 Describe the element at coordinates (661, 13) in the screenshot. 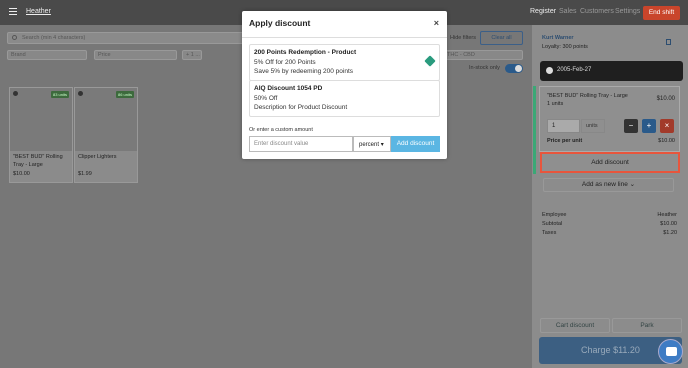

I see `end-shift-button: End shift` at that location.